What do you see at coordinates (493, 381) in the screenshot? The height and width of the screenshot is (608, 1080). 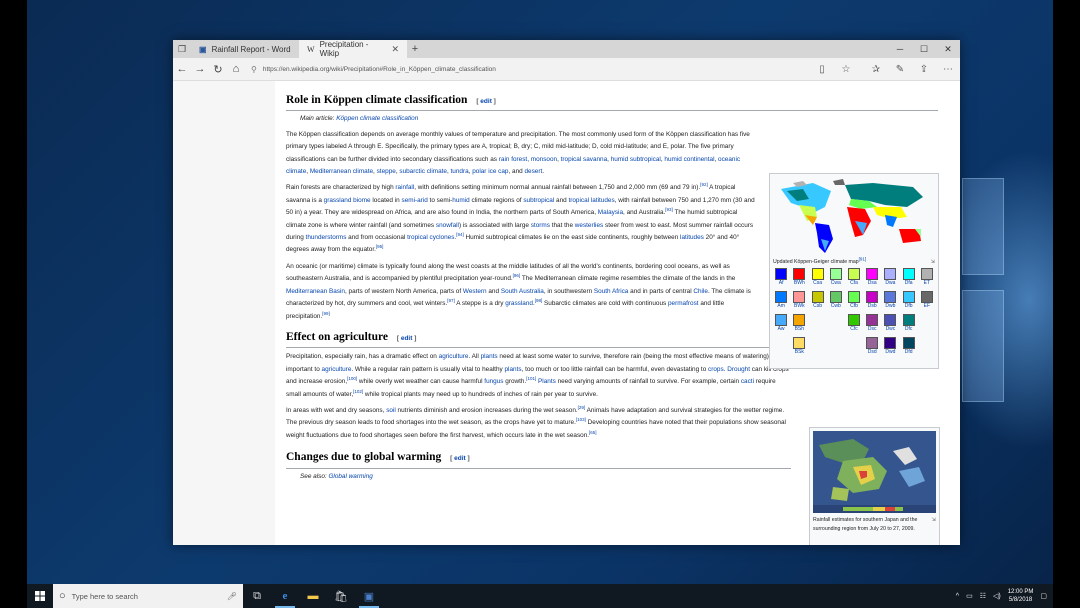 I see `wiki-link: fungus` at bounding box center [493, 381].